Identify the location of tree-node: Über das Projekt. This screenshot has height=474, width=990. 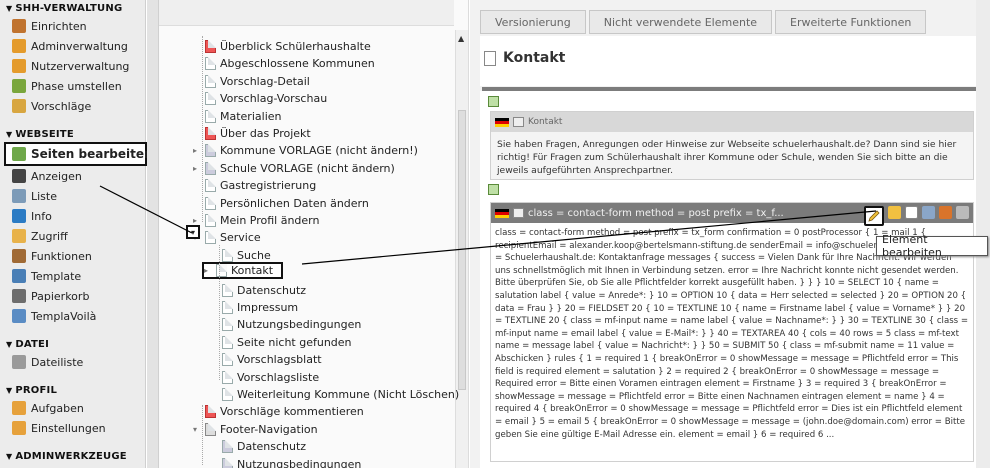
(252, 133).